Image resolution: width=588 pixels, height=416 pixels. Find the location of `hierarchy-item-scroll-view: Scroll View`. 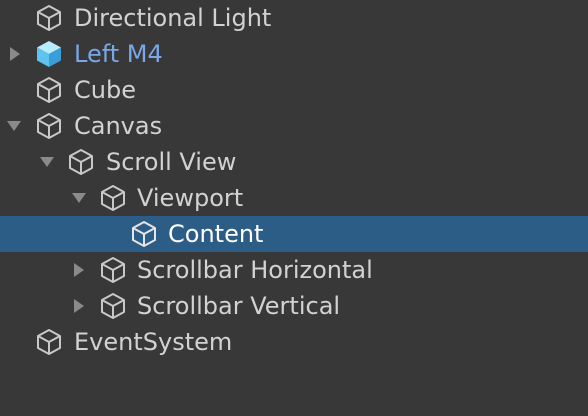

hierarchy-item-scroll-view: Scroll View is located at coordinates (294, 162).